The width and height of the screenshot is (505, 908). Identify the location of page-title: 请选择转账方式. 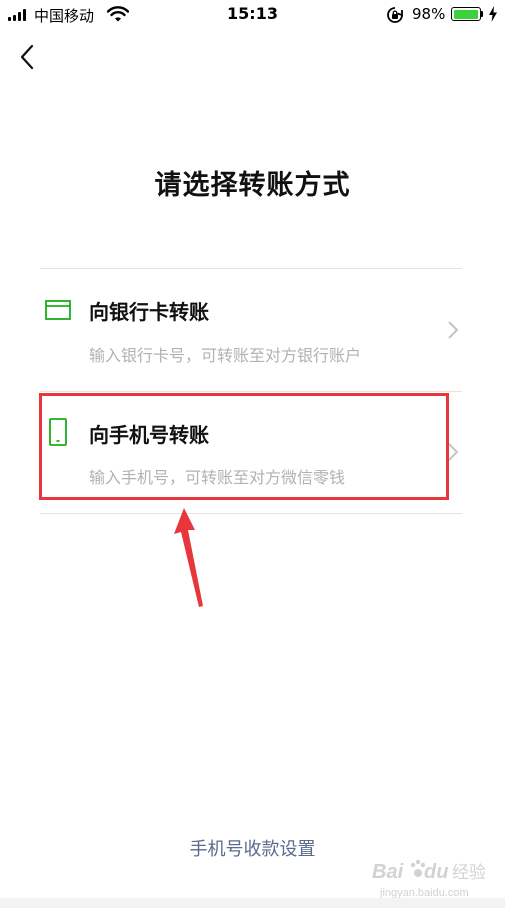
(252, 185).